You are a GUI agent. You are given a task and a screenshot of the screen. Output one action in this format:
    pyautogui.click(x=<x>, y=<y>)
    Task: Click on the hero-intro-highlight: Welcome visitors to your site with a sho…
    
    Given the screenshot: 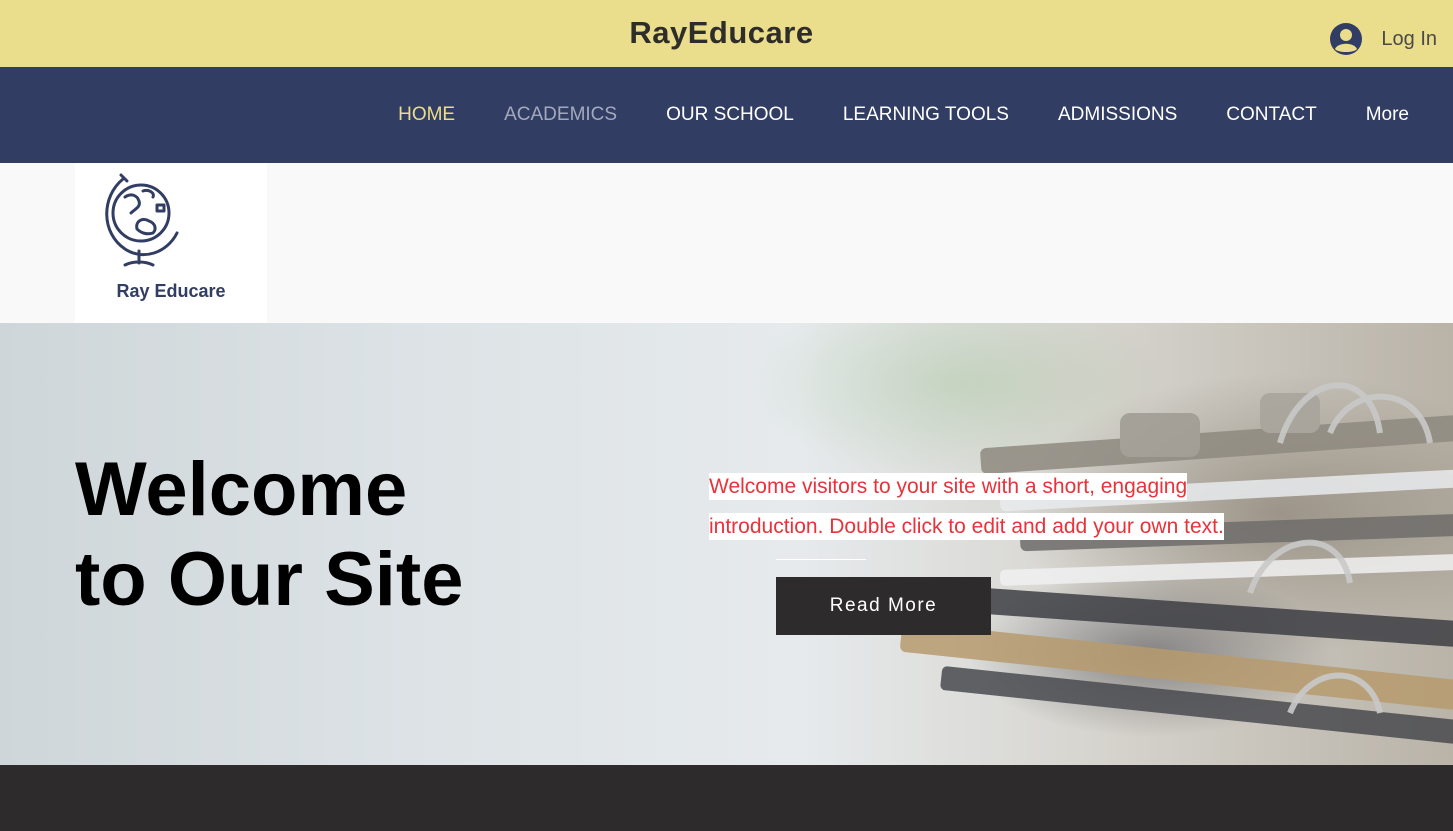 What is the action you would take?
    pyautogui.click(x=966, y=506)
    